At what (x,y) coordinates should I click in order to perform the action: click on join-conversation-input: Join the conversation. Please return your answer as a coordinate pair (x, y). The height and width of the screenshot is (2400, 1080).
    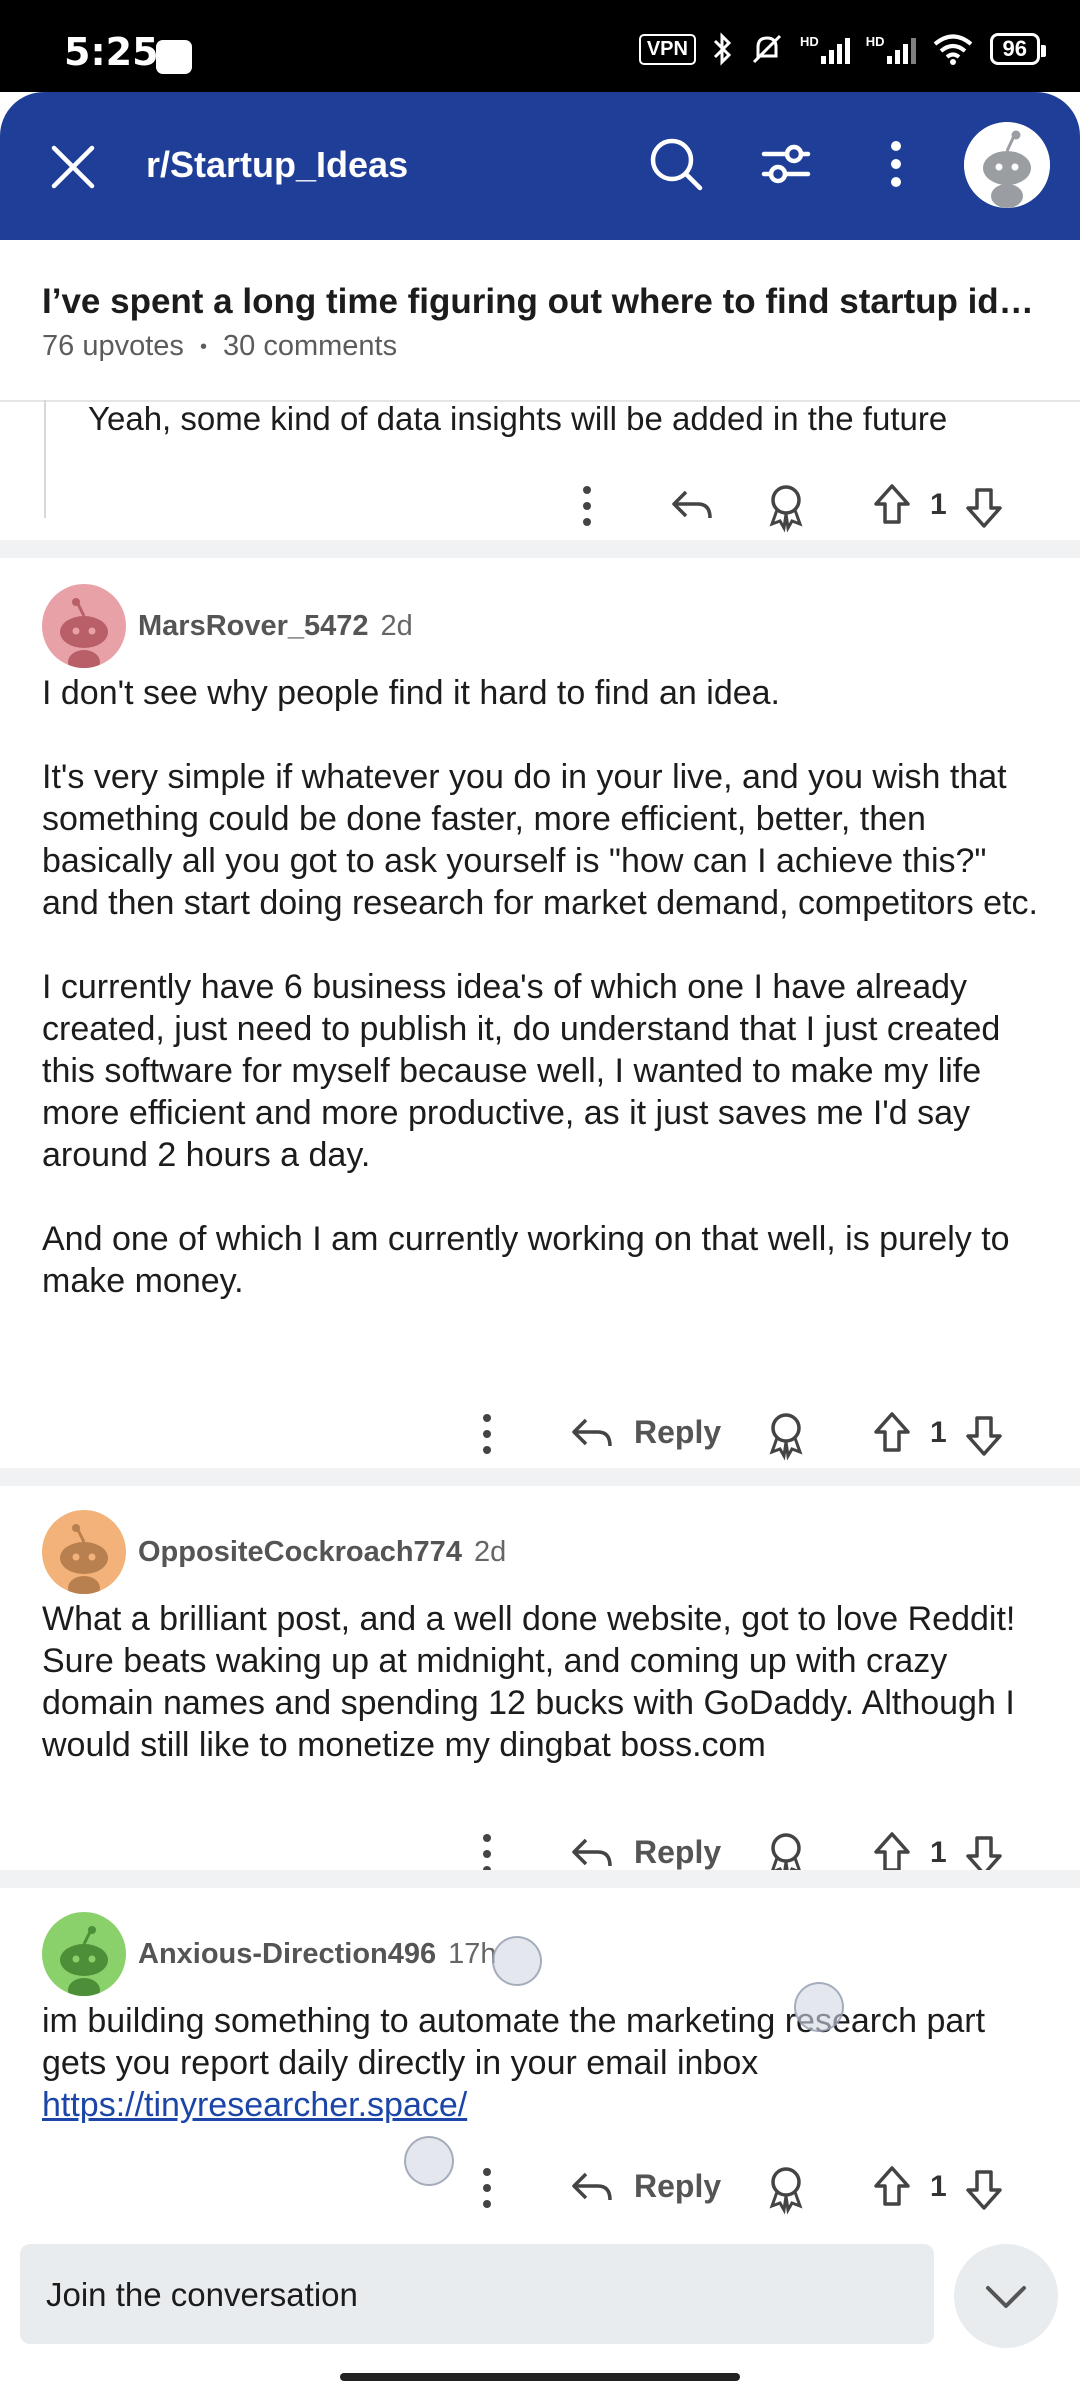
    Looking at the image, I should click on (477, 2294).